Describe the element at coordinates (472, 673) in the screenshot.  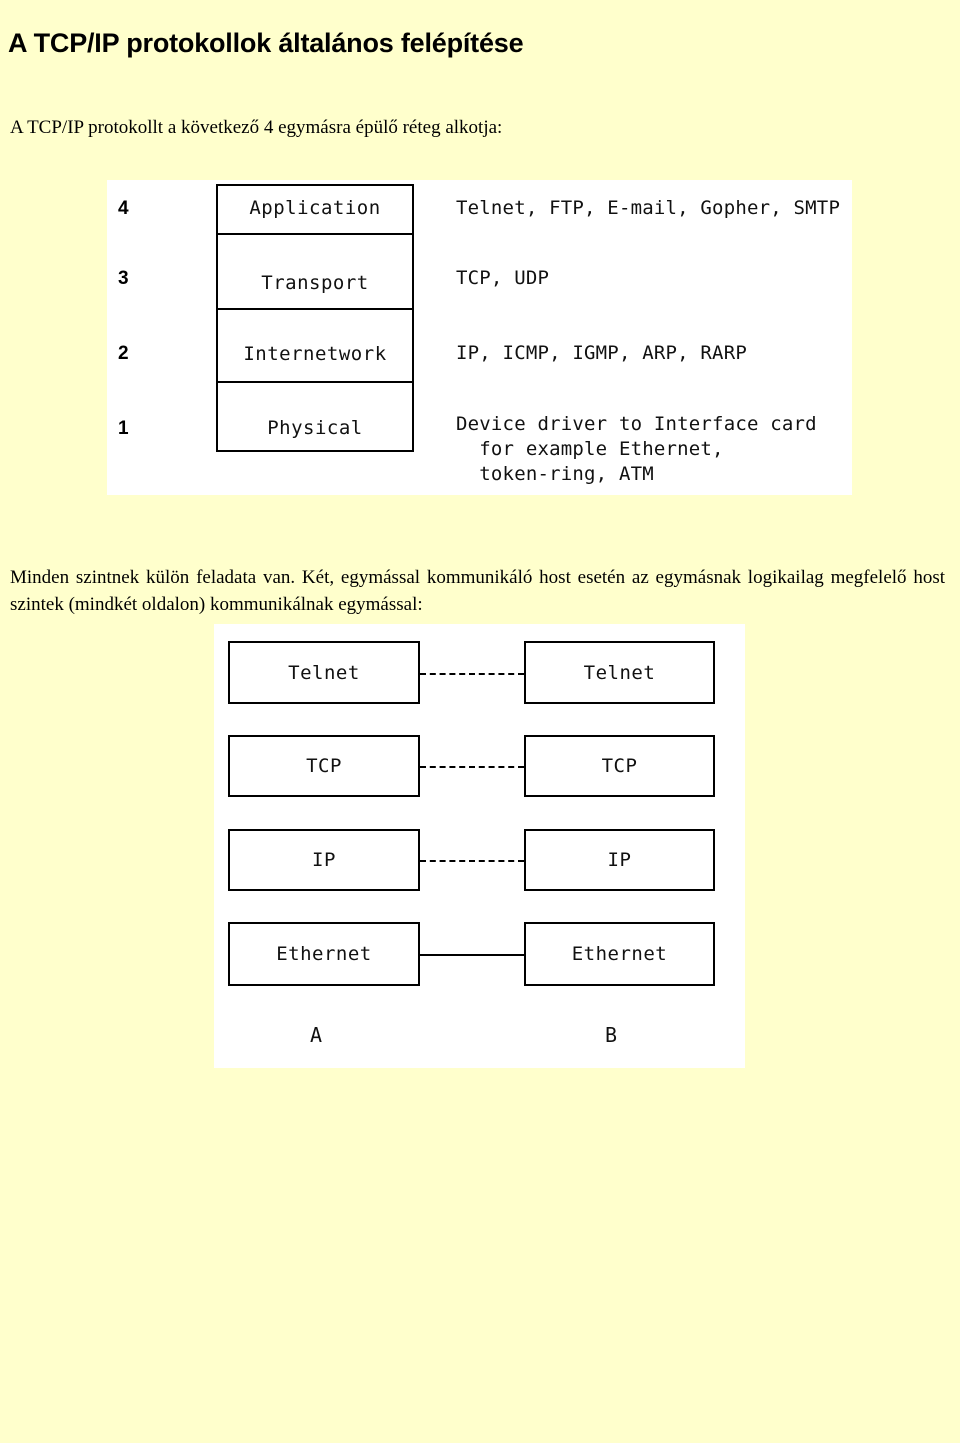
I see `peer-link-telnet` at that location.